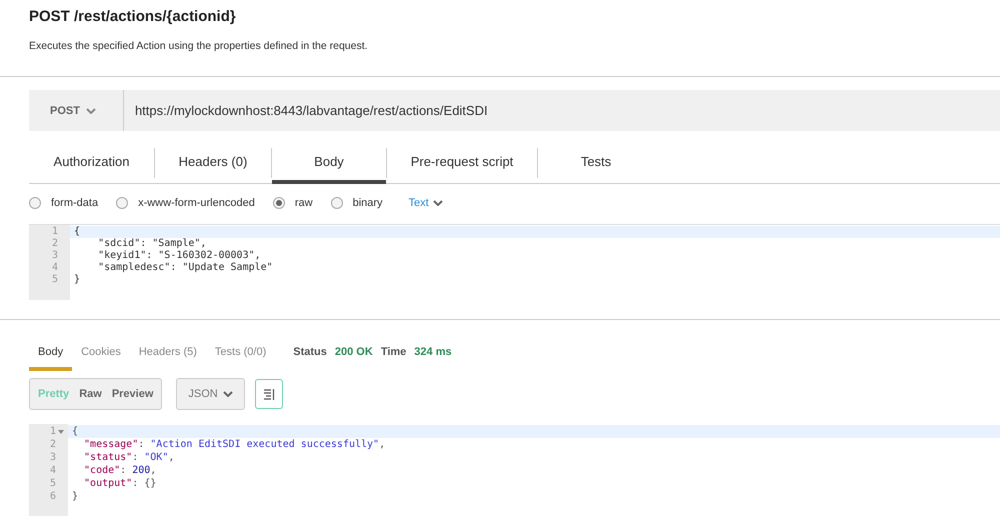  What do you see at coordinates (63, 203) in the screenshot?
I see `body-type-radio: form-data` at bounding box center [63, 203].